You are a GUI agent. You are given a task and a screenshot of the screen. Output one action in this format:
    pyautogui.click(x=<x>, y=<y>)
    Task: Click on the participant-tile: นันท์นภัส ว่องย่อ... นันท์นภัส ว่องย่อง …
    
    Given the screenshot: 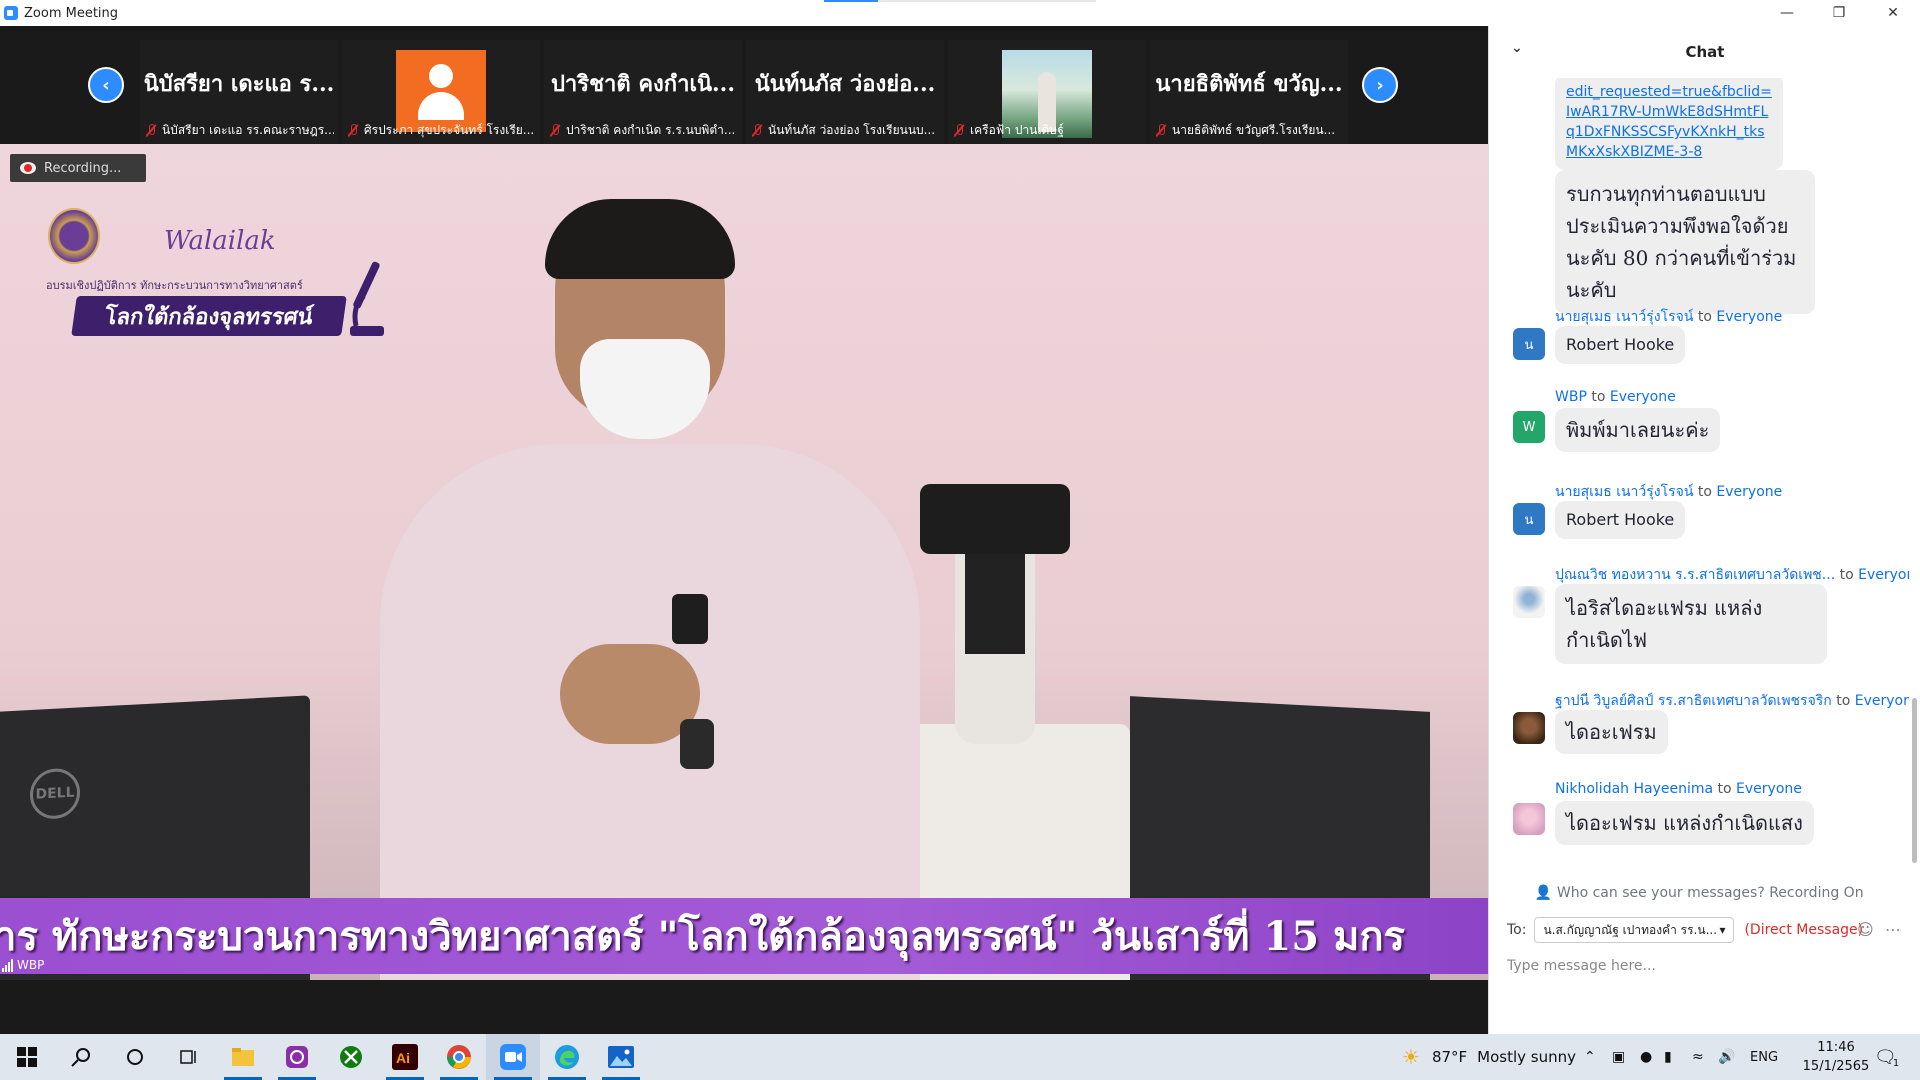 What is the action you would take?
    pyautogui.click(x=845, y=92)
    